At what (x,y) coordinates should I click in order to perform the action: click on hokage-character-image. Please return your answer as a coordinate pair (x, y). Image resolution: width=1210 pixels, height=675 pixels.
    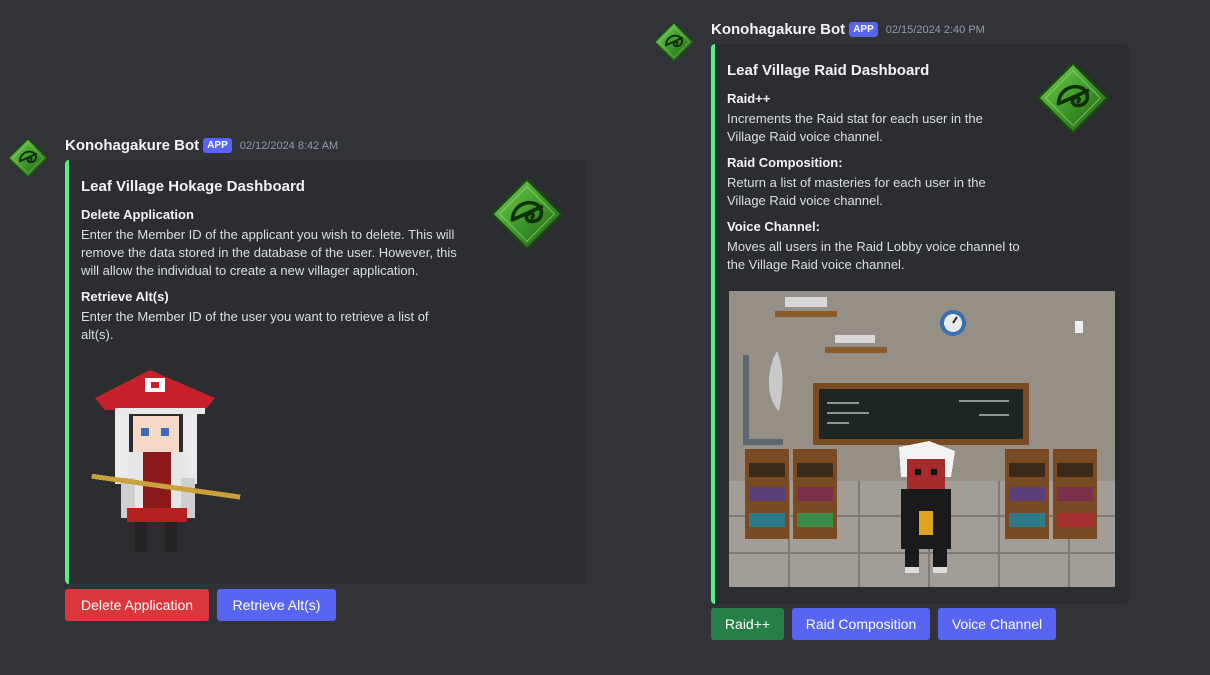
    Looking at the image, I should click on (170, 464).